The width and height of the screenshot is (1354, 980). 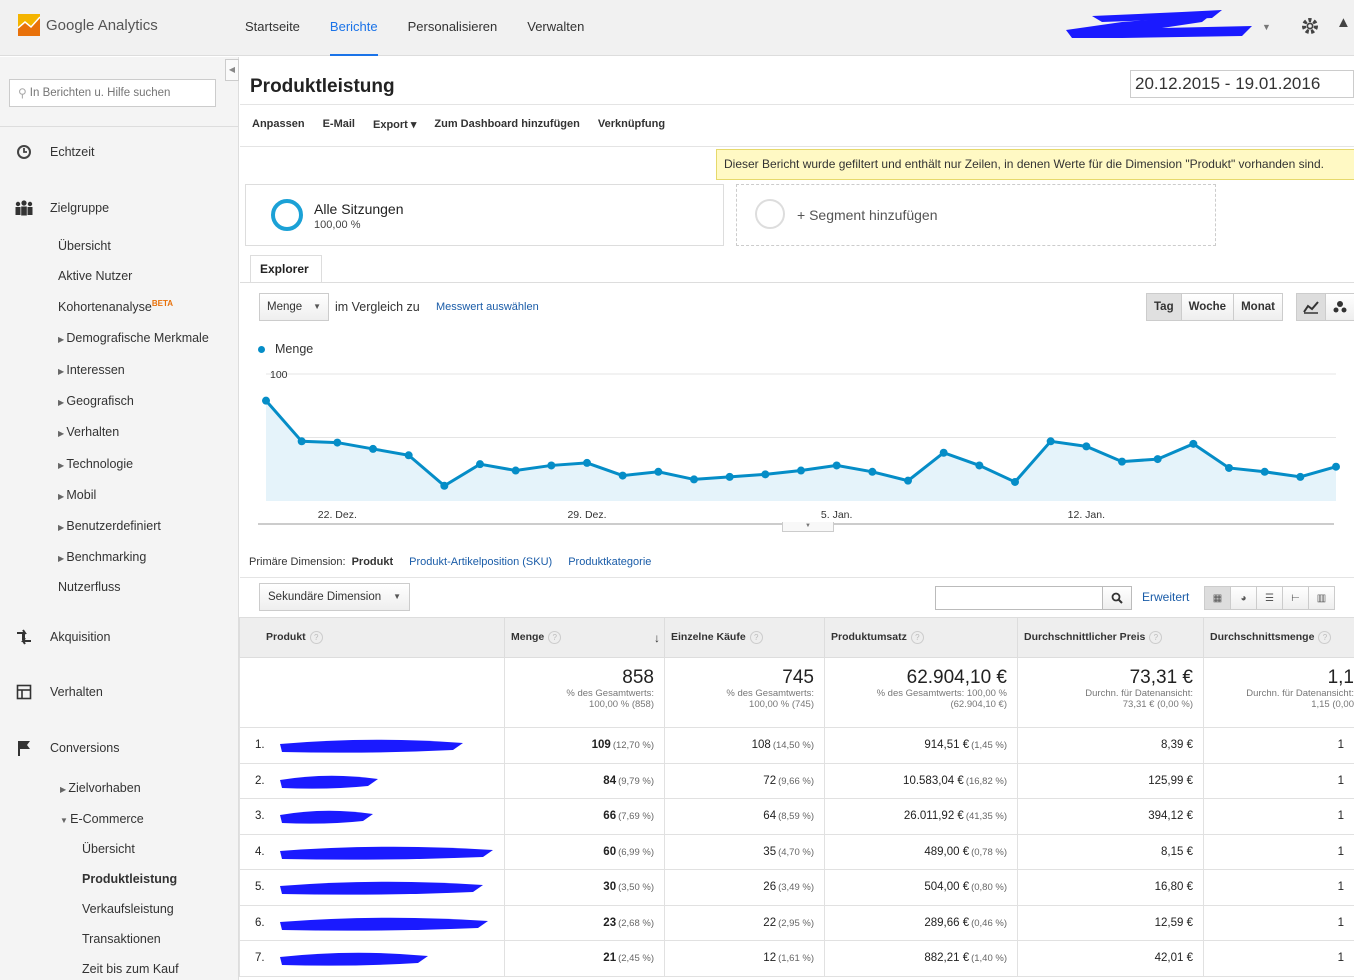 I want to click on sidebar-item-benchmarking: ▶ Benchmarking, so click(x=102, y=557).